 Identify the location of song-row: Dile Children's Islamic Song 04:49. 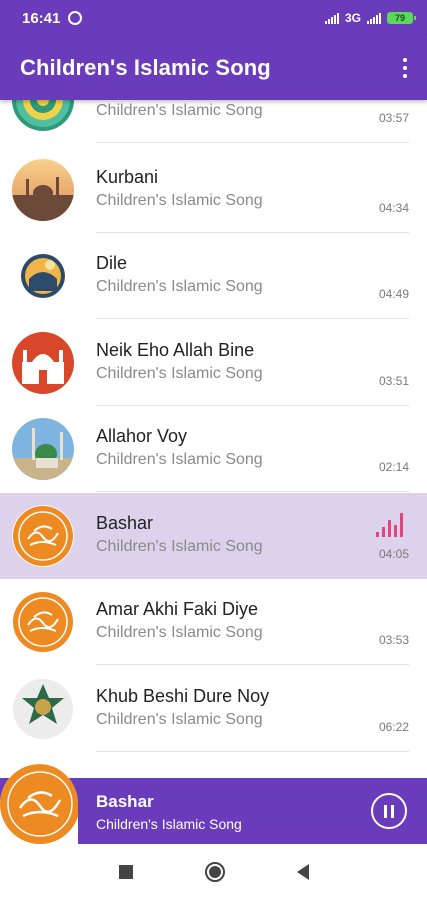
(213, 276).